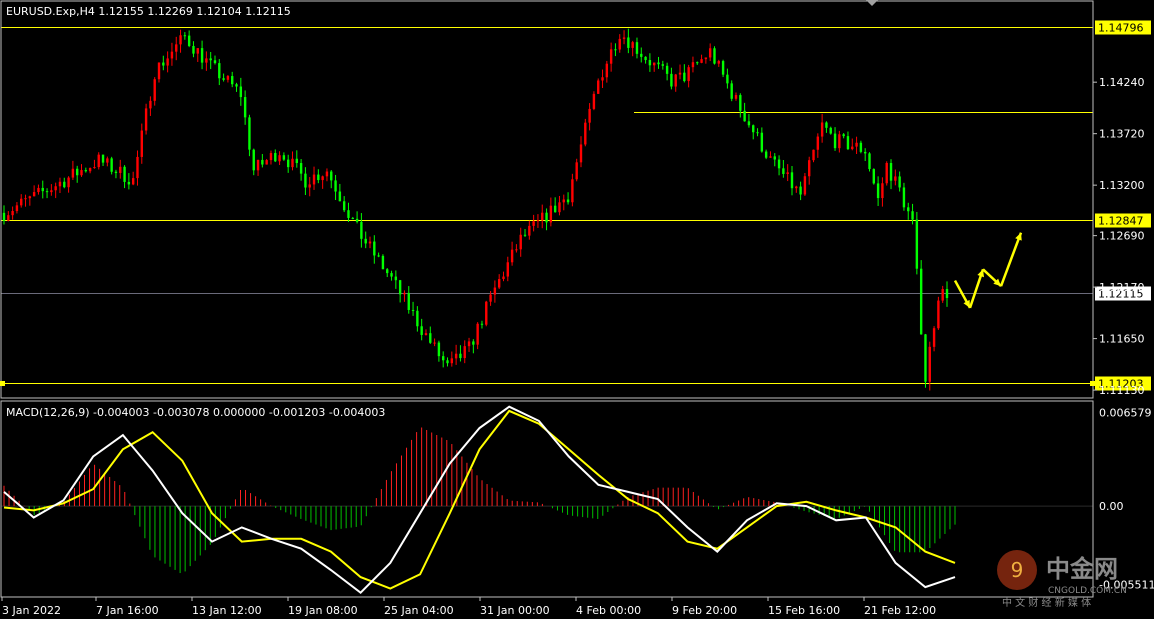  I want to click on x-tick-label: 13 Jan 12:00, so click(227, 610).